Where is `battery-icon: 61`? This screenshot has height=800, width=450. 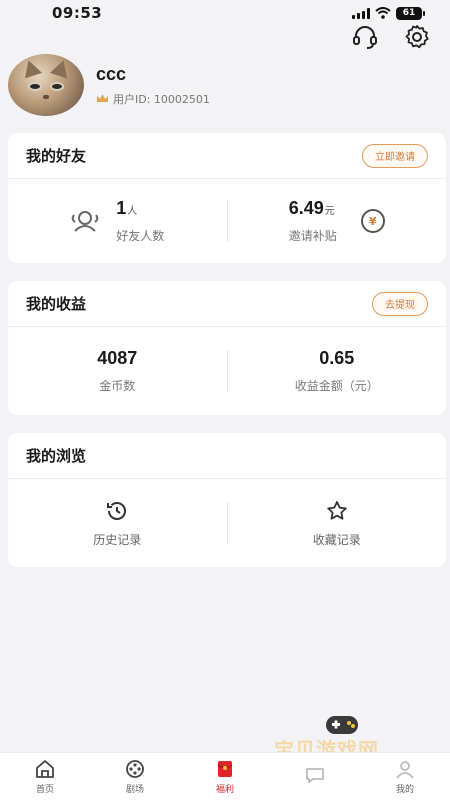
battery-icon: 61 is located at coordinates (410, 13).